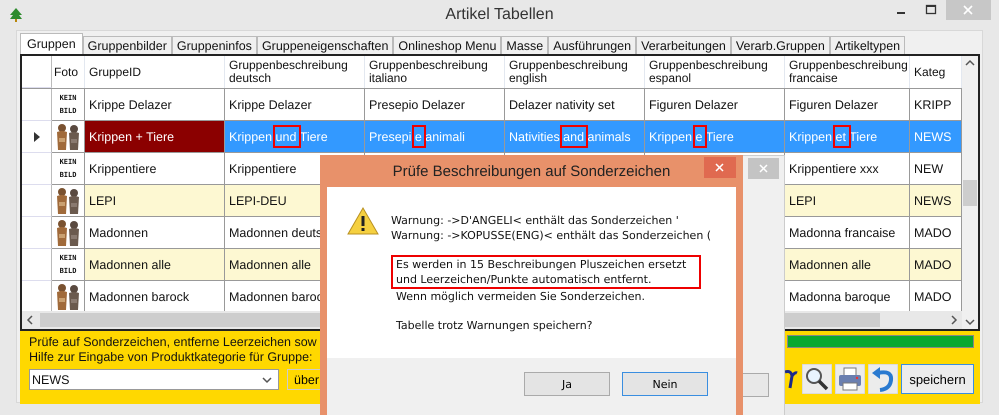  I want to click on table-cell: Presepi e animali, so click(435, 137).